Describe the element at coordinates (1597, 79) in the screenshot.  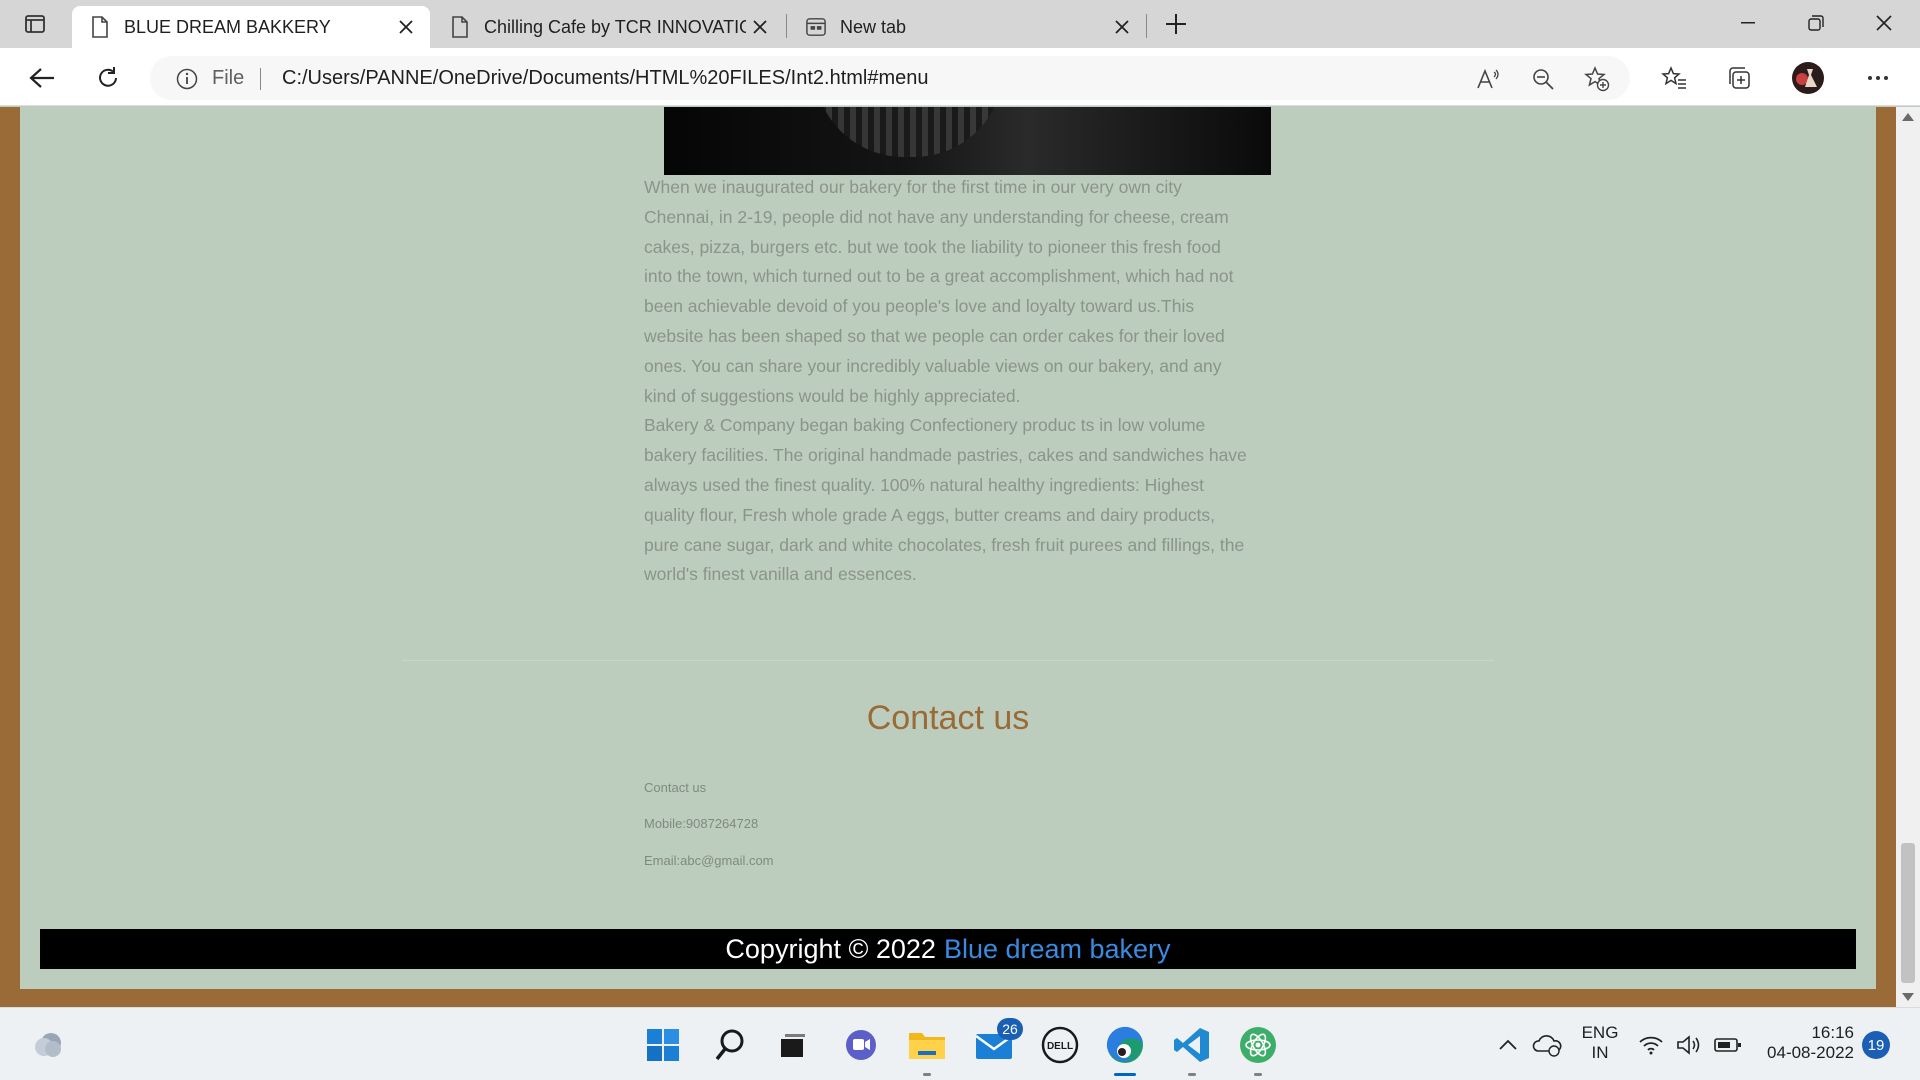
I see `add-favorite-icon` at that location.